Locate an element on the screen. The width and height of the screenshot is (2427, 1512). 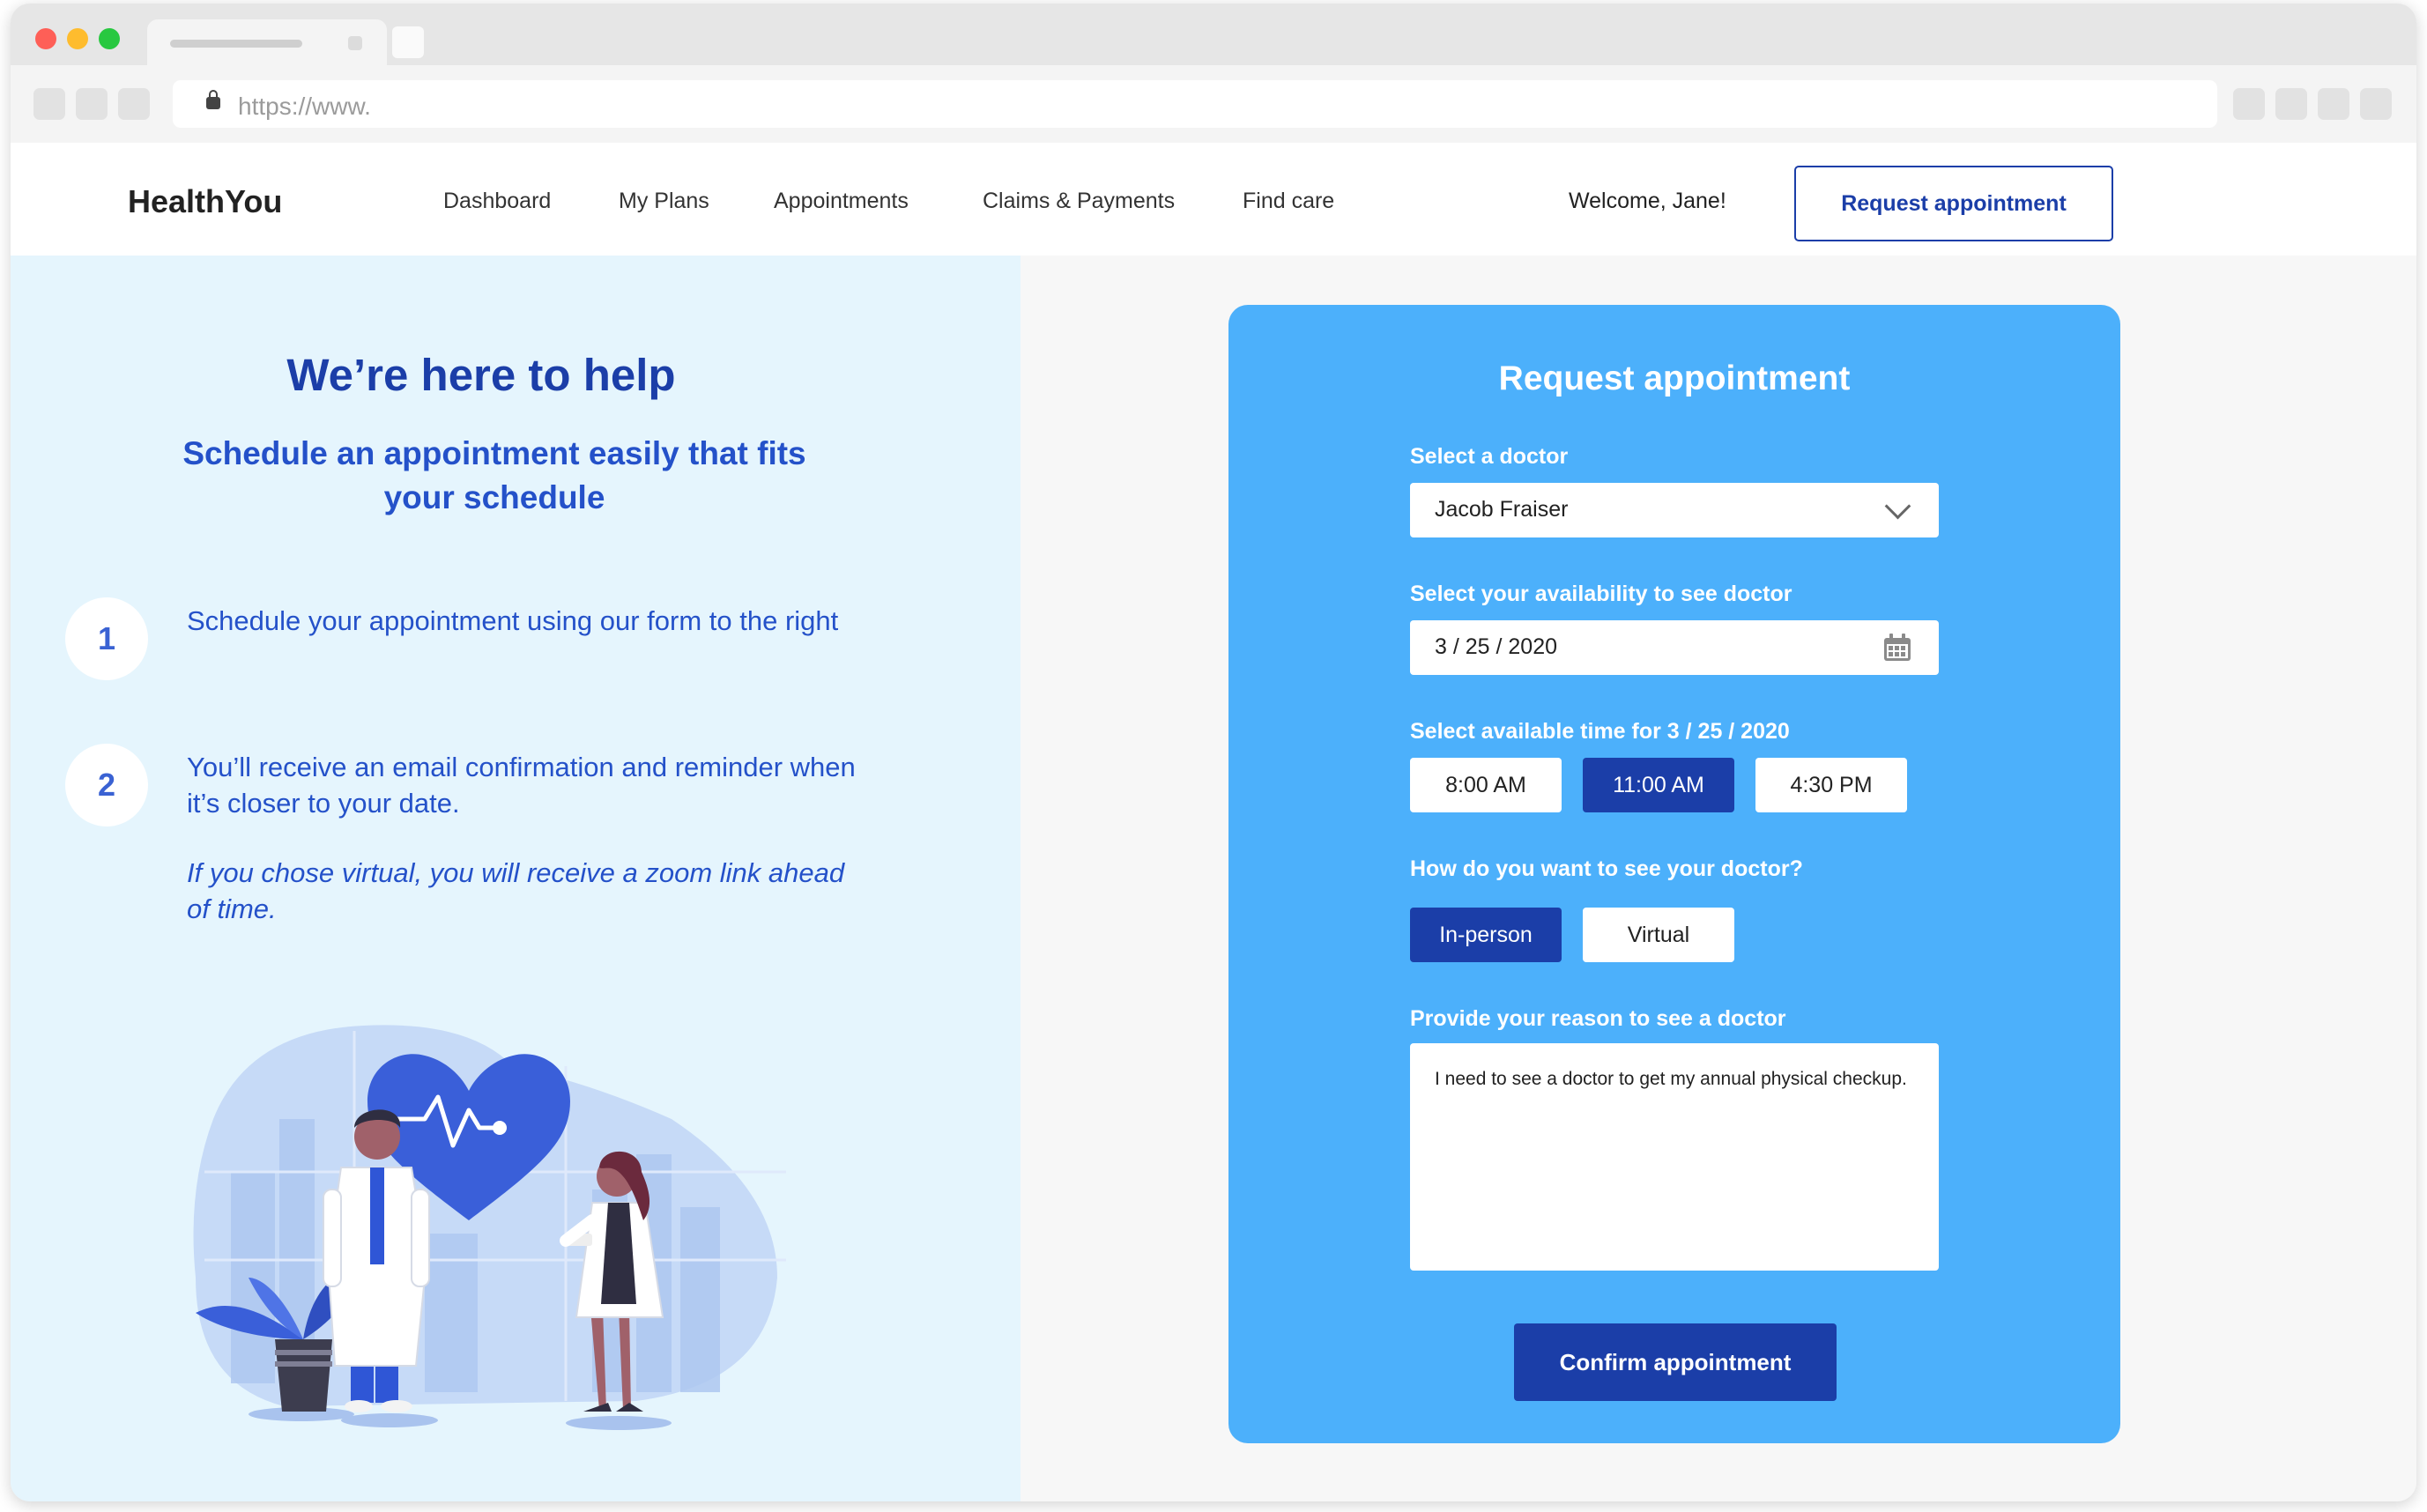
mode-label: How do you want to see your doctor? is located at coordinates (1606, 868).